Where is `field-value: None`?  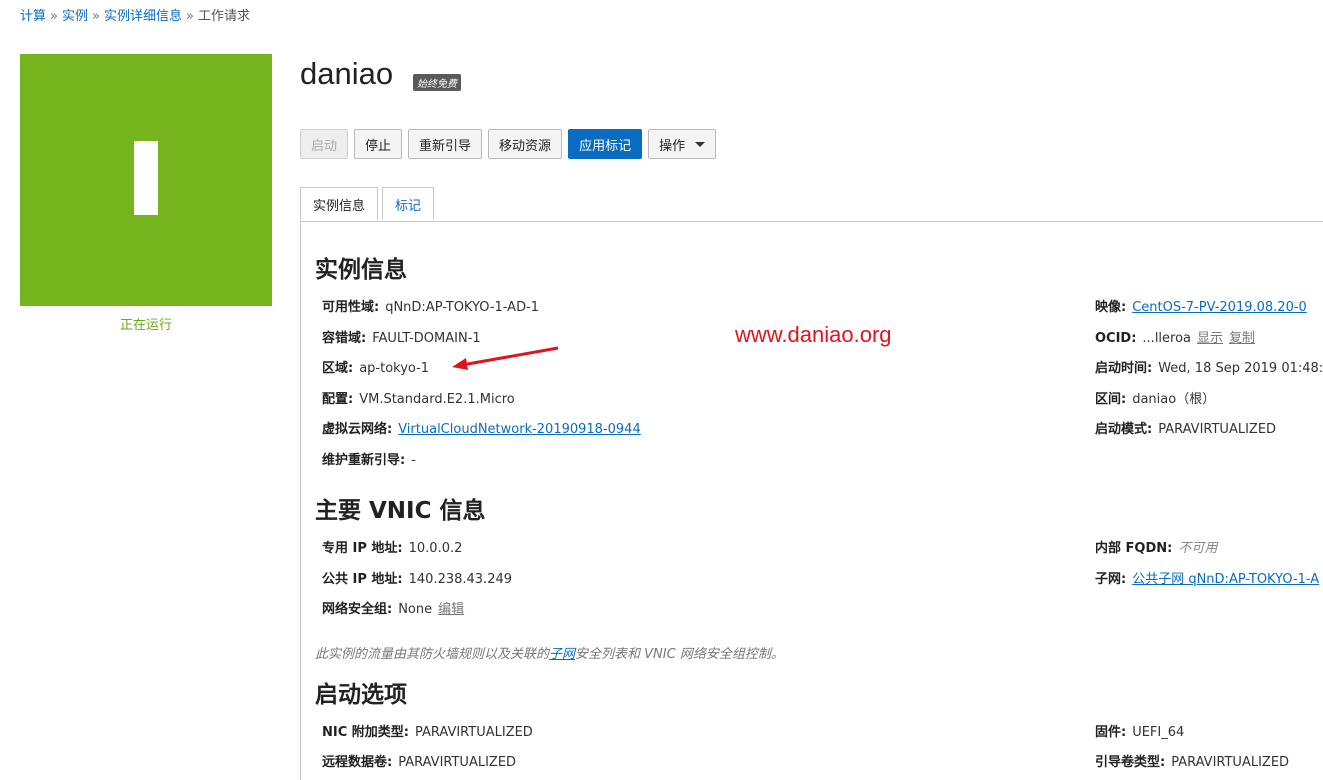 field-value: None is located at coordinates (415, 609).